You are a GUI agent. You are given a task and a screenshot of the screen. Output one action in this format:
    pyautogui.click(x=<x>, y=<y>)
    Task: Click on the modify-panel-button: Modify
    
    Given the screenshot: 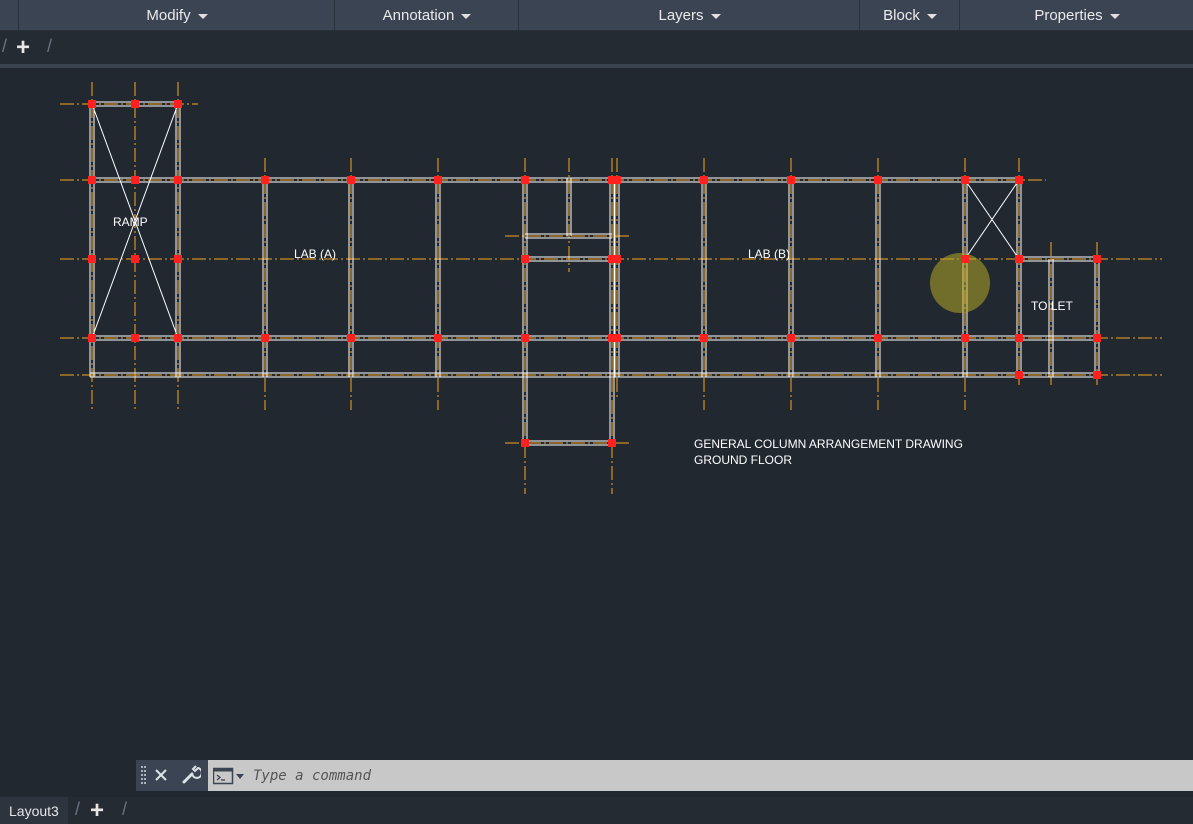 What is the action you would take?
    pyautogui.click(x=176, y=15)
    